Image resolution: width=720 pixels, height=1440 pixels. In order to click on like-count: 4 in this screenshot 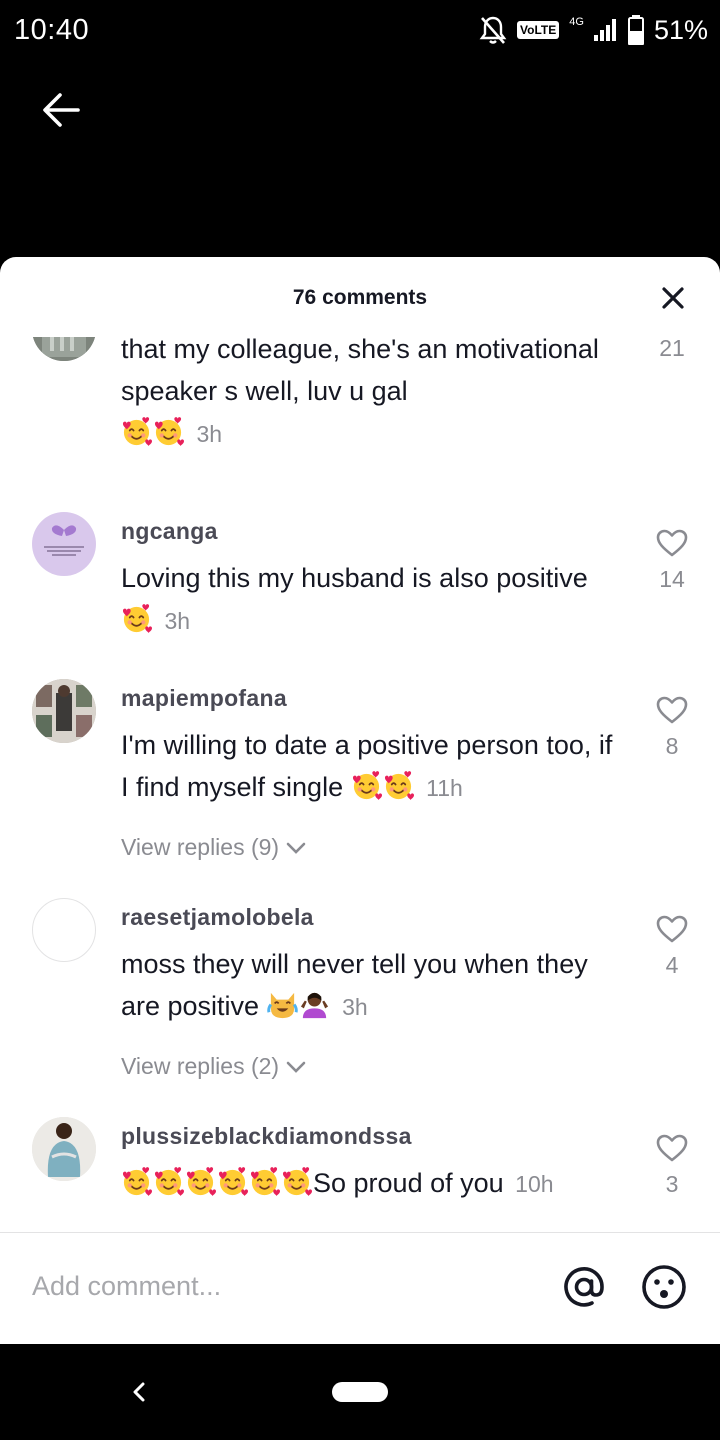, I will do `click(672, 965)`.